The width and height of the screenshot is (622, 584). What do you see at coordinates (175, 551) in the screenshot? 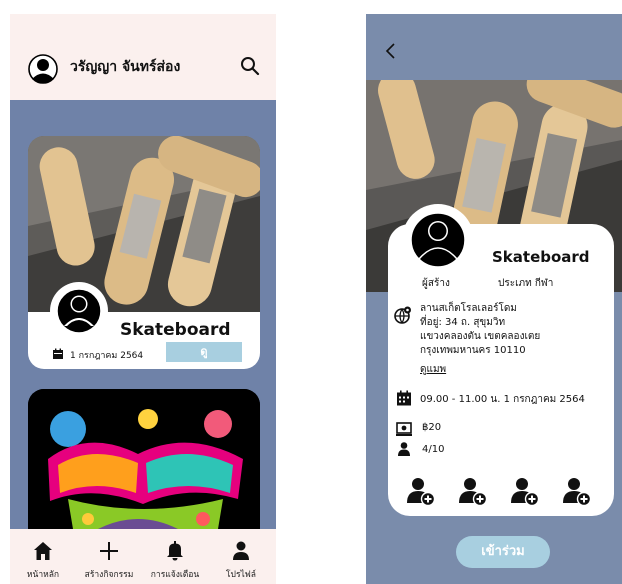
I see `bell-icon` at bounding box center [175, 551].